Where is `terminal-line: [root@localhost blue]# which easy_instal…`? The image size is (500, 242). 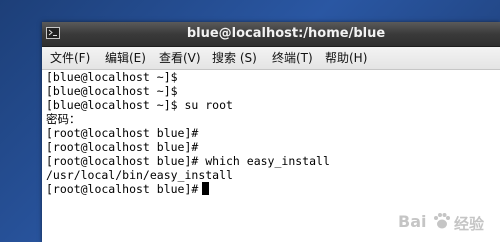 terminal-line: [root@localhost blue]# which easy_instal… is located at coordinates (188, 161).